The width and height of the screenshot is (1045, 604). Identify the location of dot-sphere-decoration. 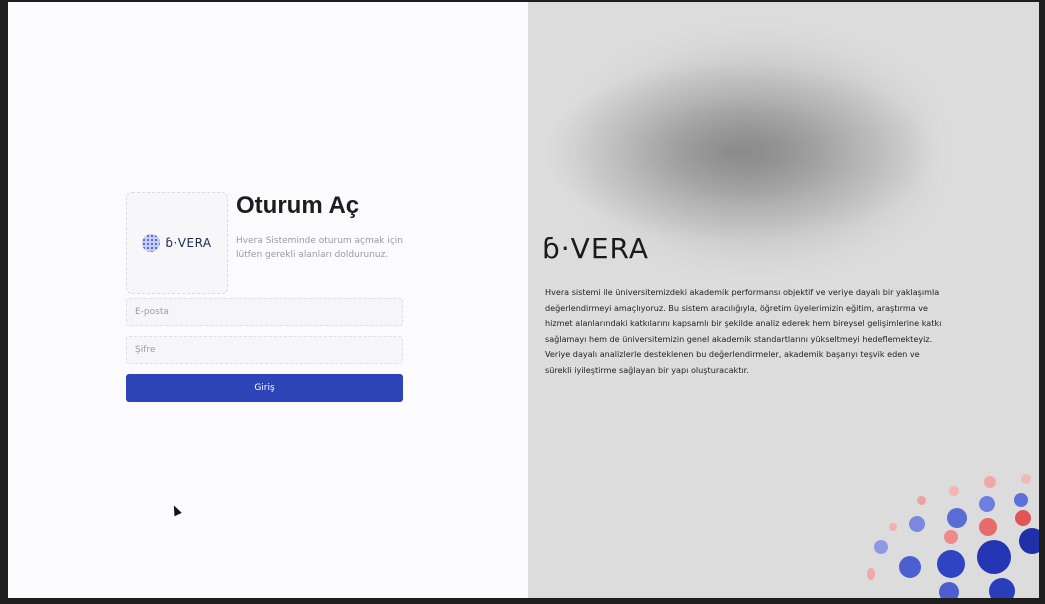
(934, 533).